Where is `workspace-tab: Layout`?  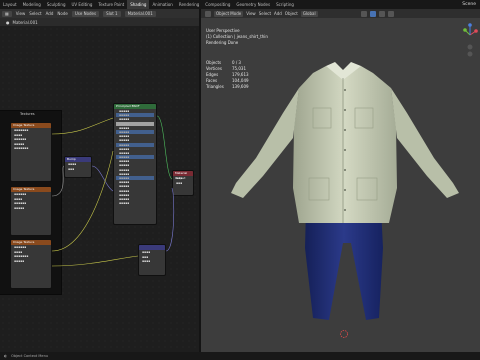 workspace-tab: Layout is located at coordinates (10, 4).